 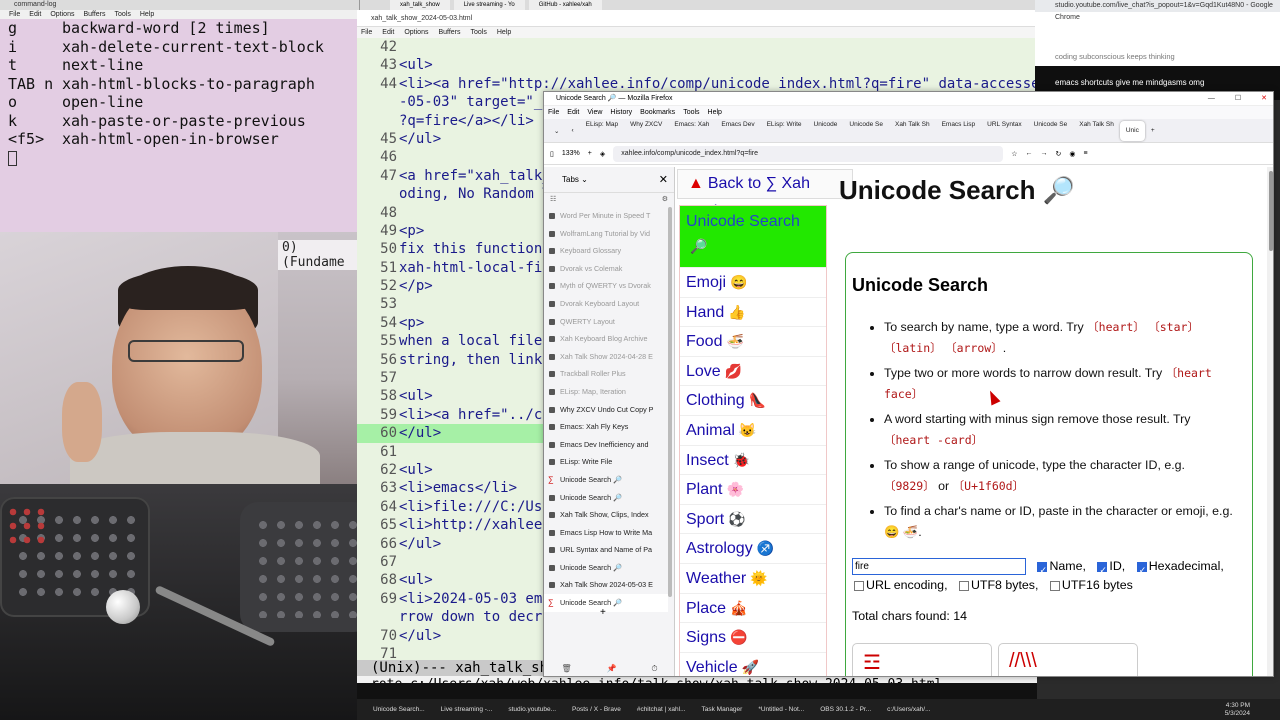 I want to click on tab-list-icon: ⌄, so click(x=556, y=131).